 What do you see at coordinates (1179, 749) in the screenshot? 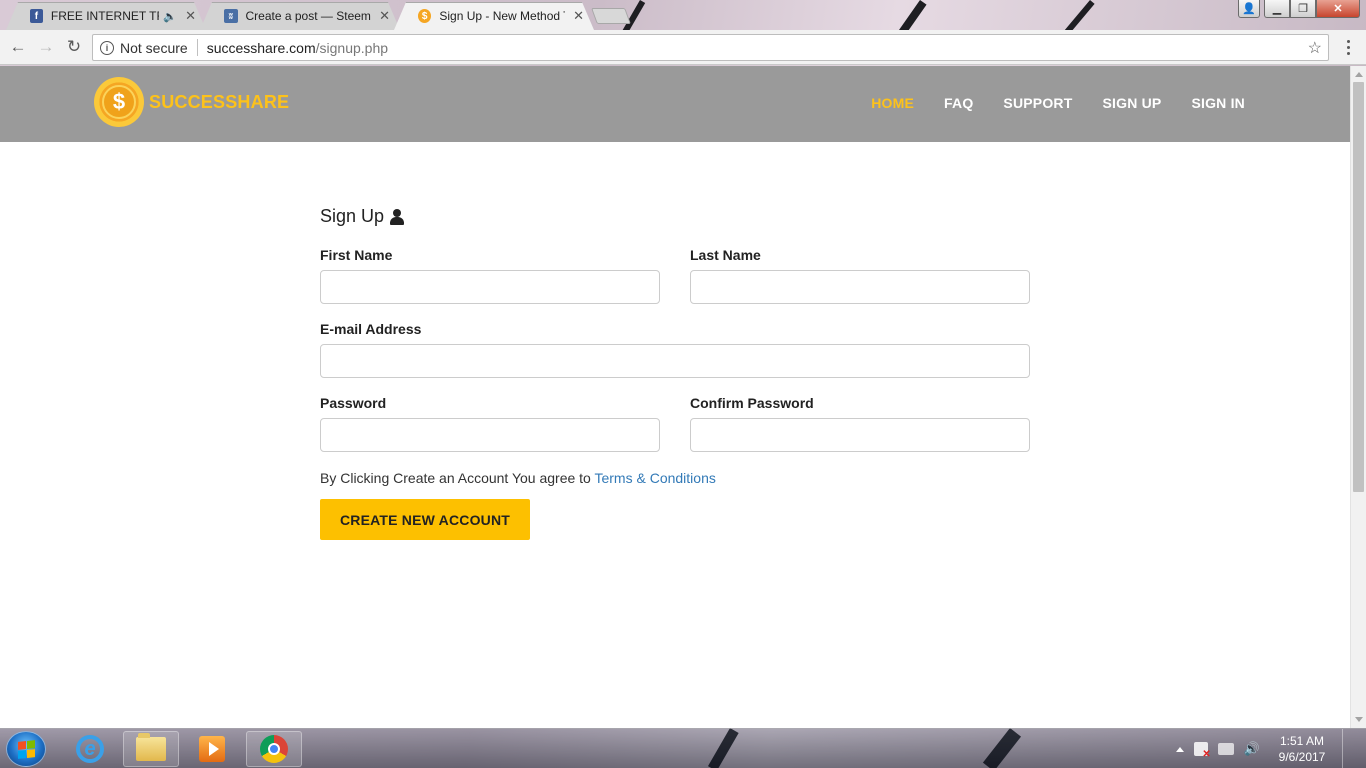
I see `show-hidden-icons-icon` at bounding box center [1179, 749].